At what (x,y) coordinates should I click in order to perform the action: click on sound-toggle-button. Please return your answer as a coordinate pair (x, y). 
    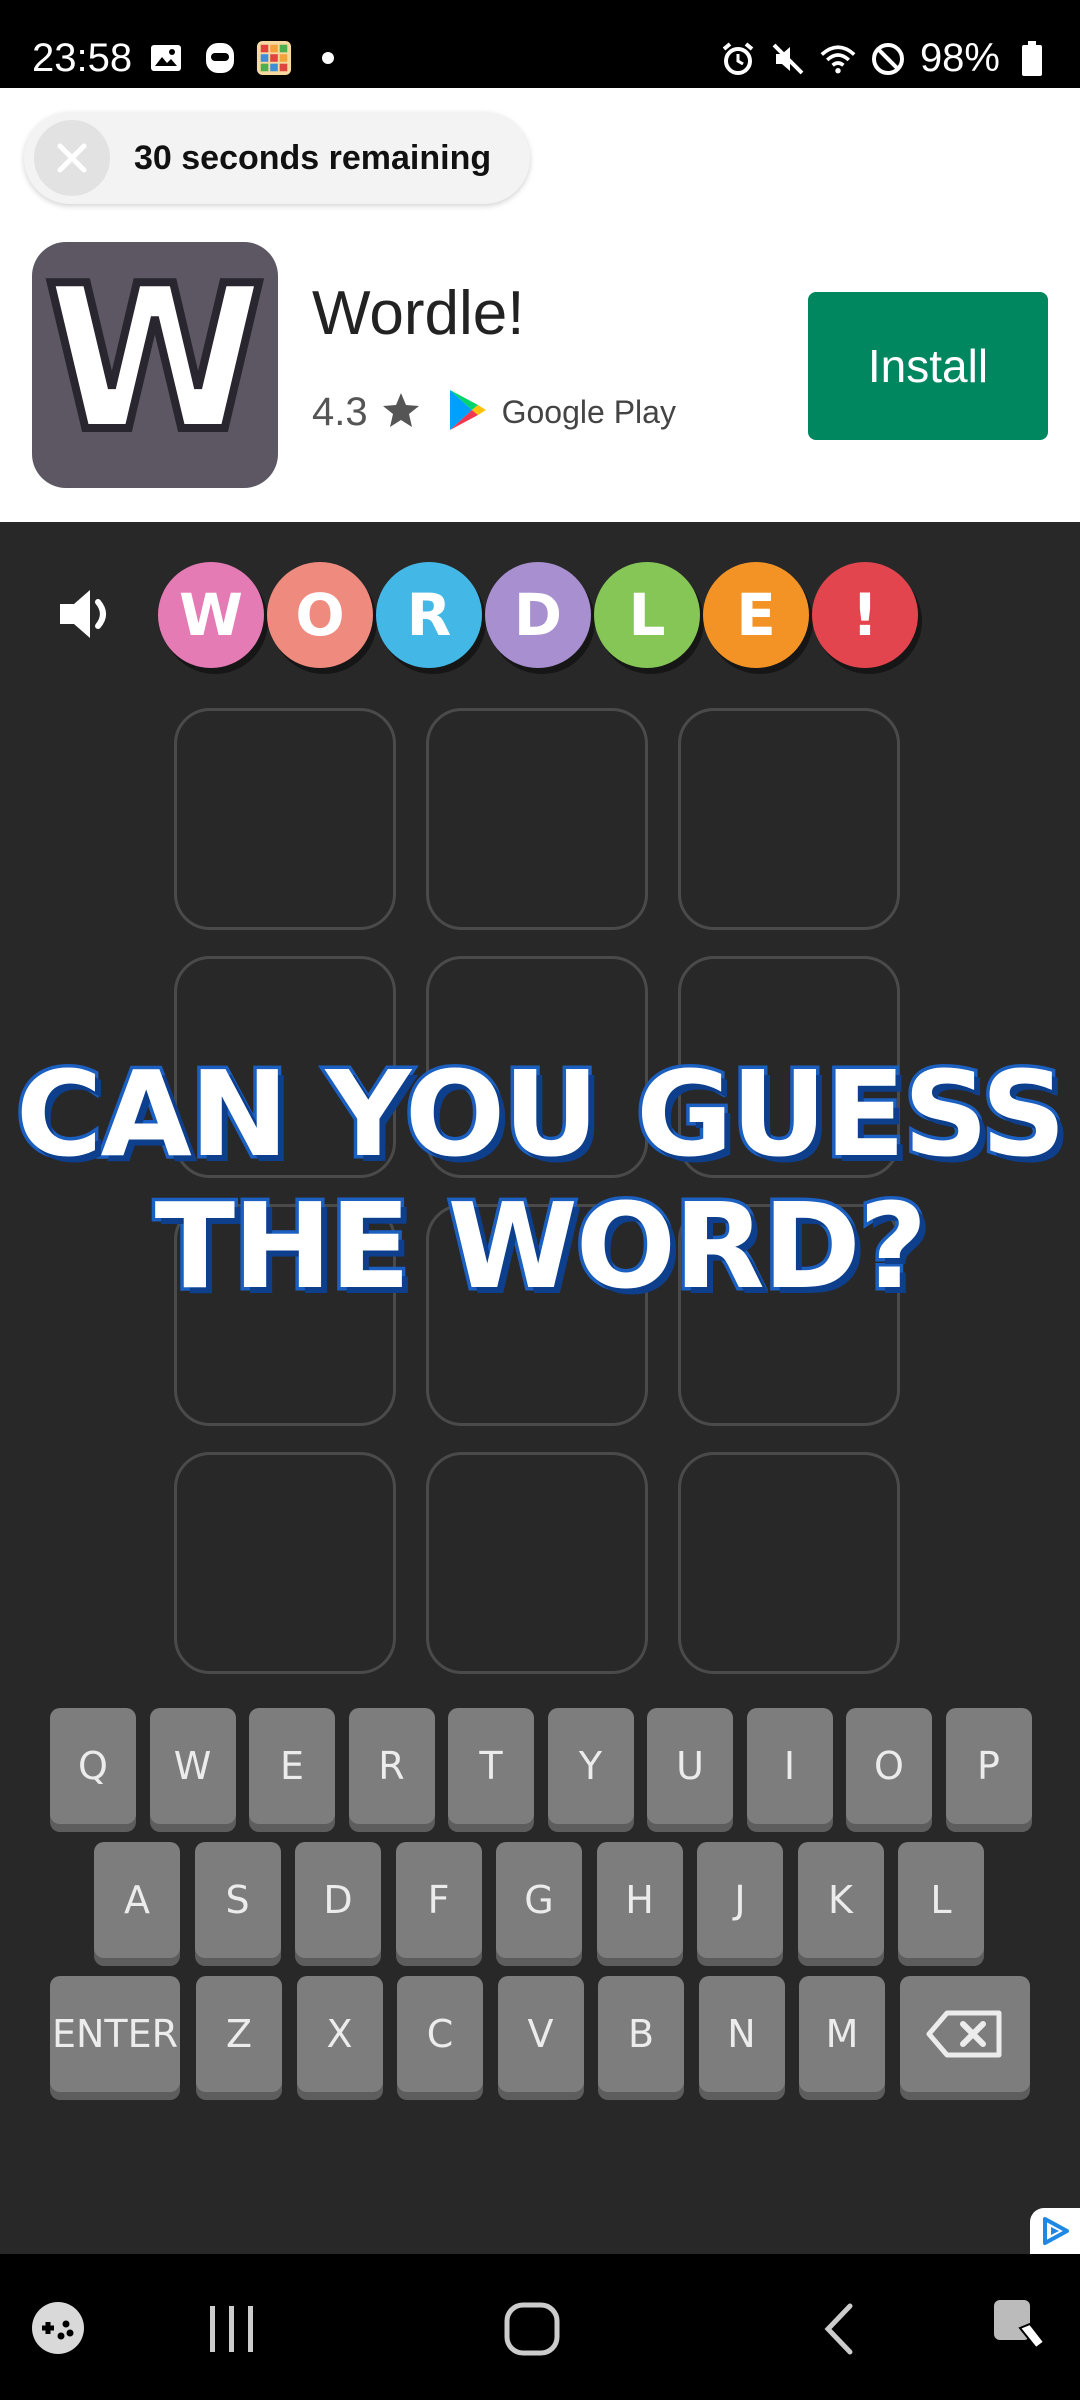
    Looking at the image, I should click on (92, 617).